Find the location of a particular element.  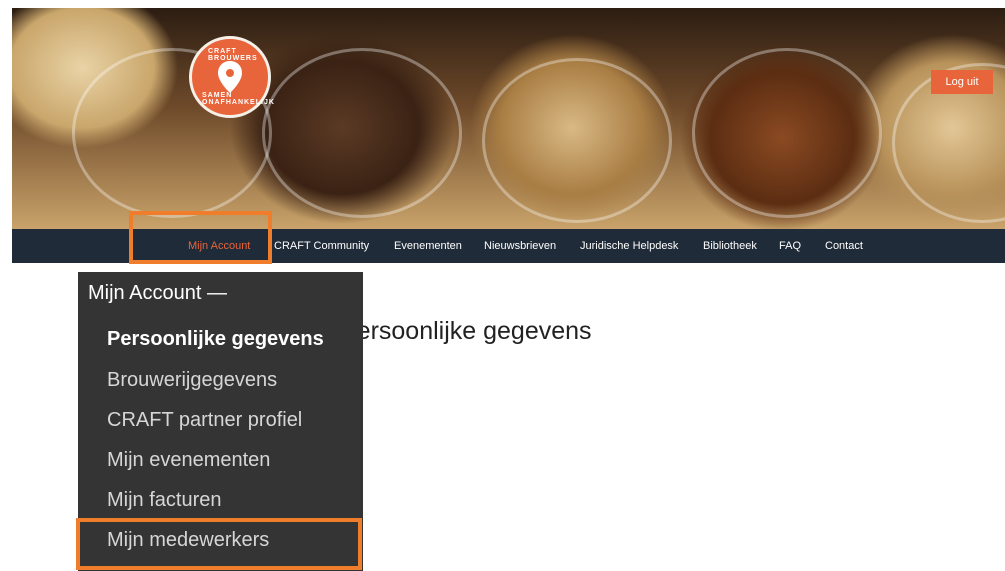

page-title: Persoonlijke gegevens is located at coordinates (466, 331).